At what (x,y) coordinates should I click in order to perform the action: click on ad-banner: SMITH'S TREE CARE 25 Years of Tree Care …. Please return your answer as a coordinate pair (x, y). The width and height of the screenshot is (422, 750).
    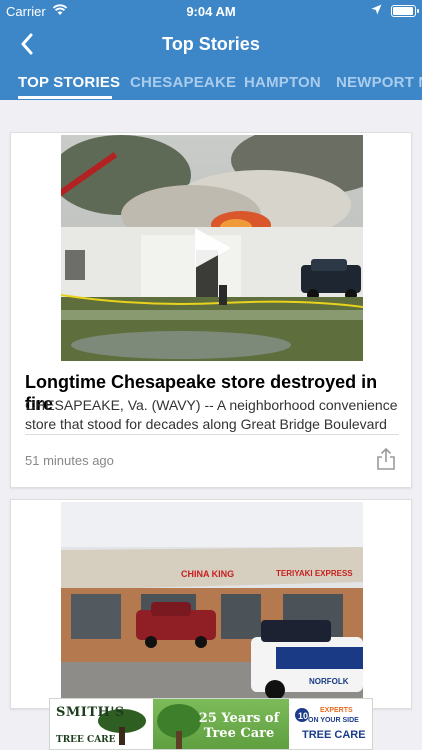
    Looking at the image, I should click on (211, 724).